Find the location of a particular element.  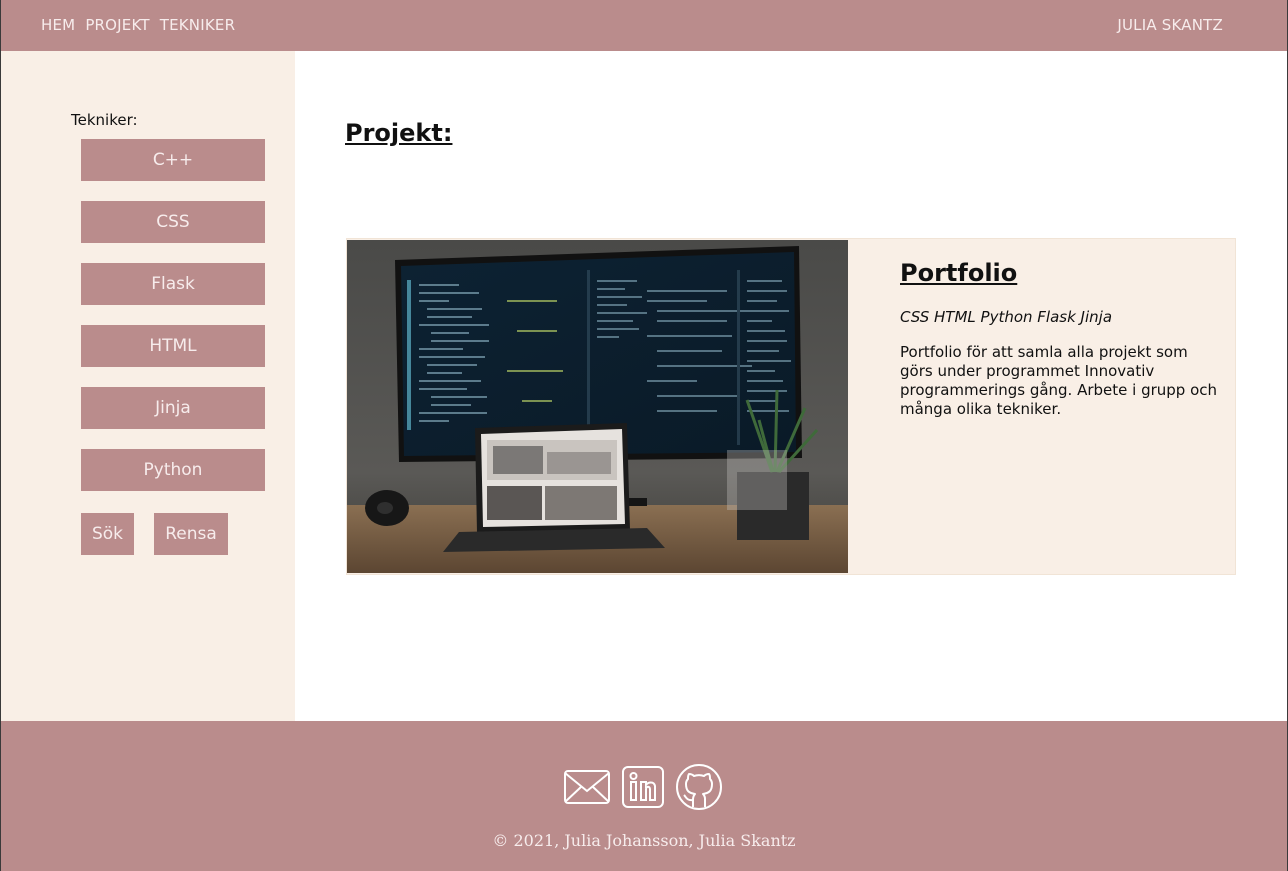

tech-button-flask: Flask is located at coordinates (173, 284).